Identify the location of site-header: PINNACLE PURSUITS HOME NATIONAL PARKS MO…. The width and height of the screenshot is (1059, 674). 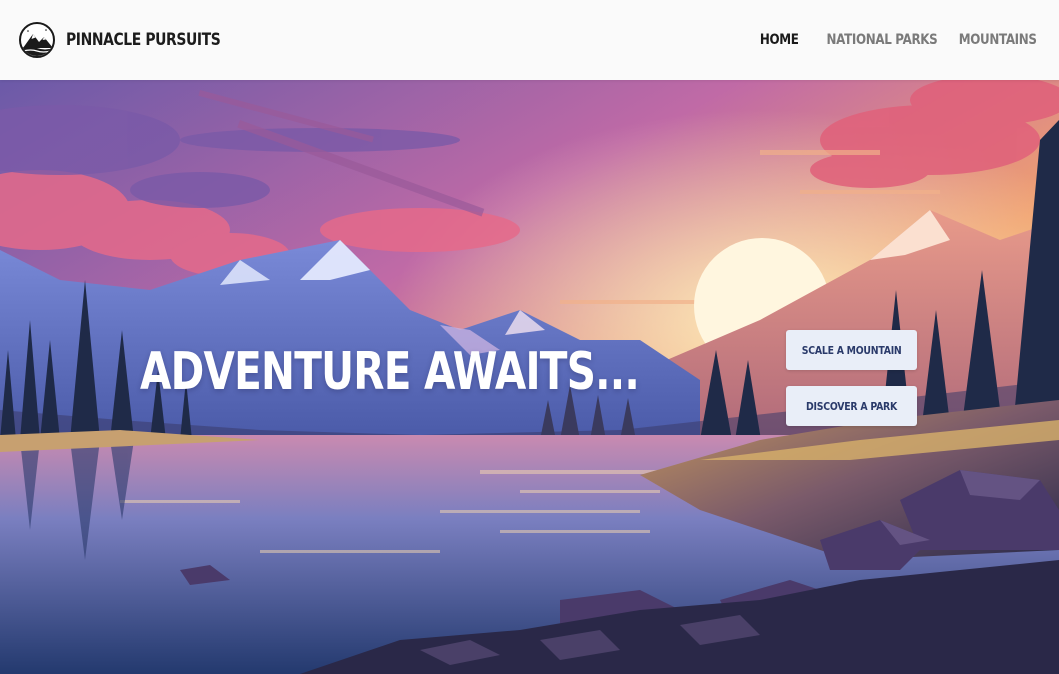
(529, 40).